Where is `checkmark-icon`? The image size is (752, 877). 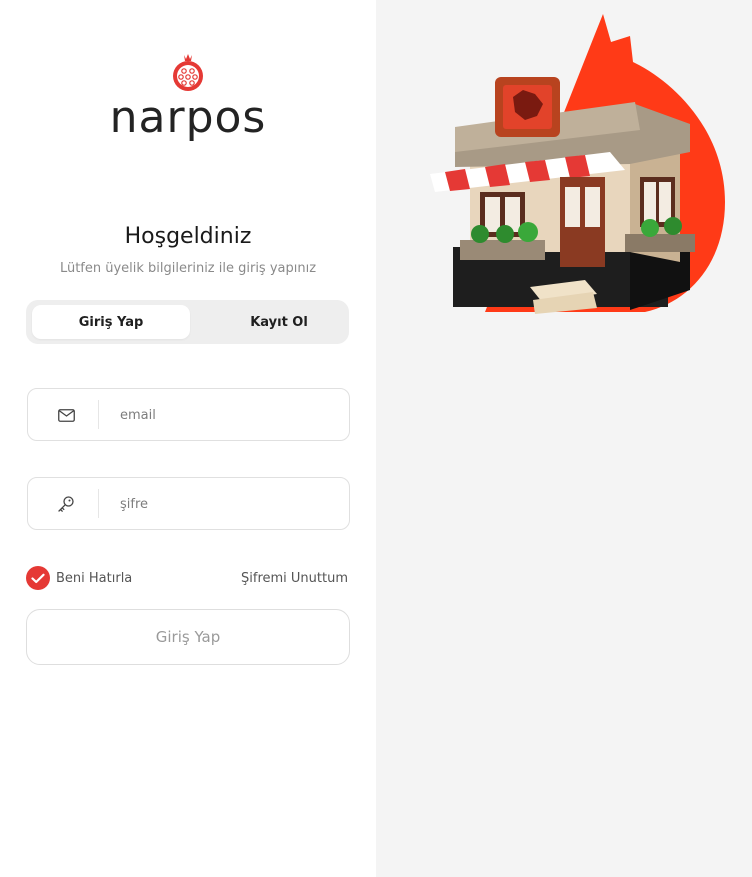
checkmark-icon is located at coordinates (38, 578).